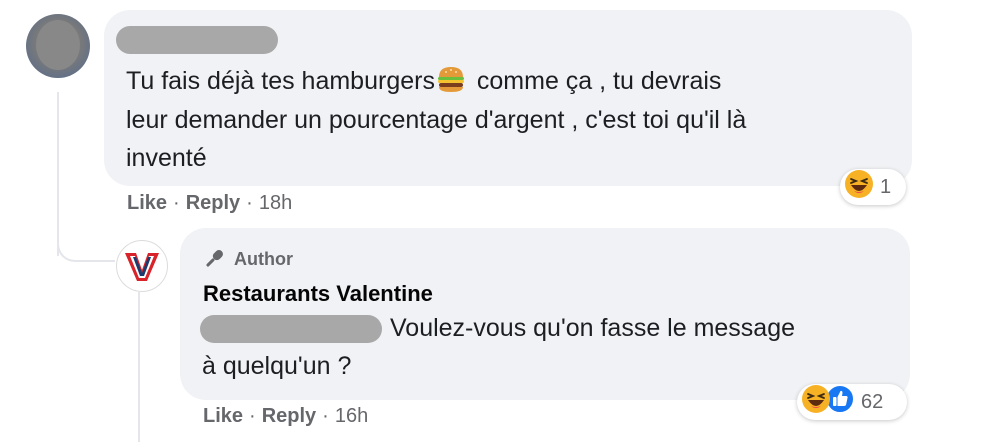  What do you see at coordinates (263, 258) in the screenshot?
I see `author-badge-label: Author` at bounding box center [263, 258].